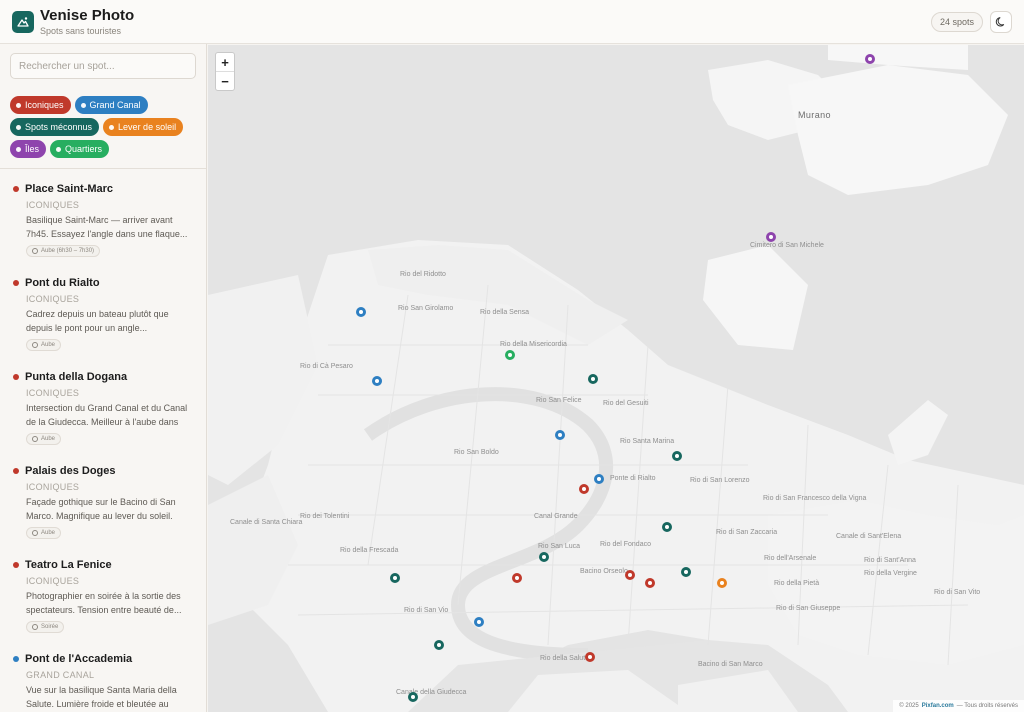  I want to click on filter-chip: Spots méconnus, so click(55, 127).